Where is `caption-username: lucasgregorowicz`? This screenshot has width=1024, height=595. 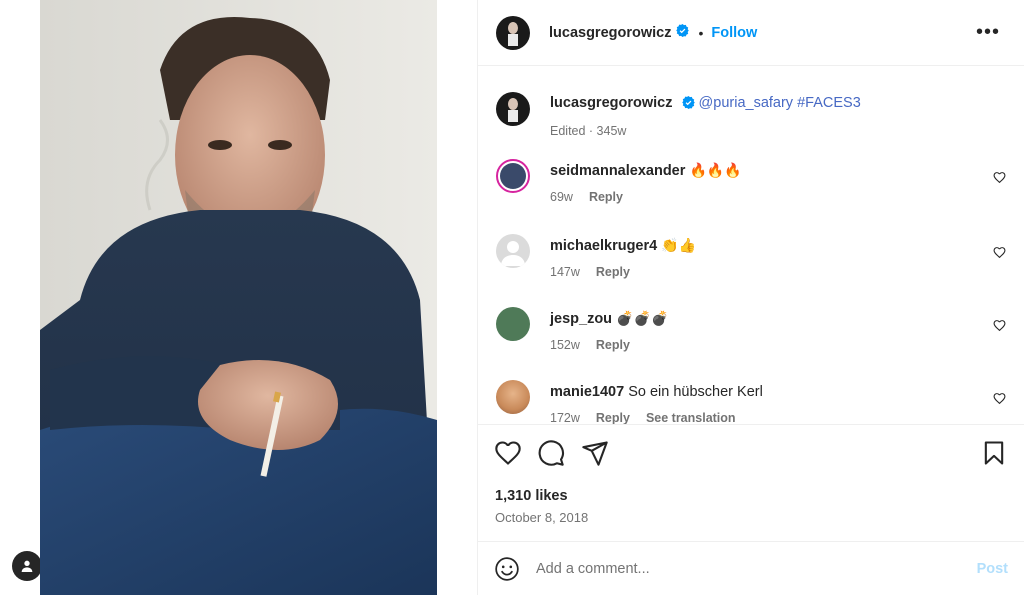 caption-username: lucasgregorowicz is located at coordinates (611, 103).